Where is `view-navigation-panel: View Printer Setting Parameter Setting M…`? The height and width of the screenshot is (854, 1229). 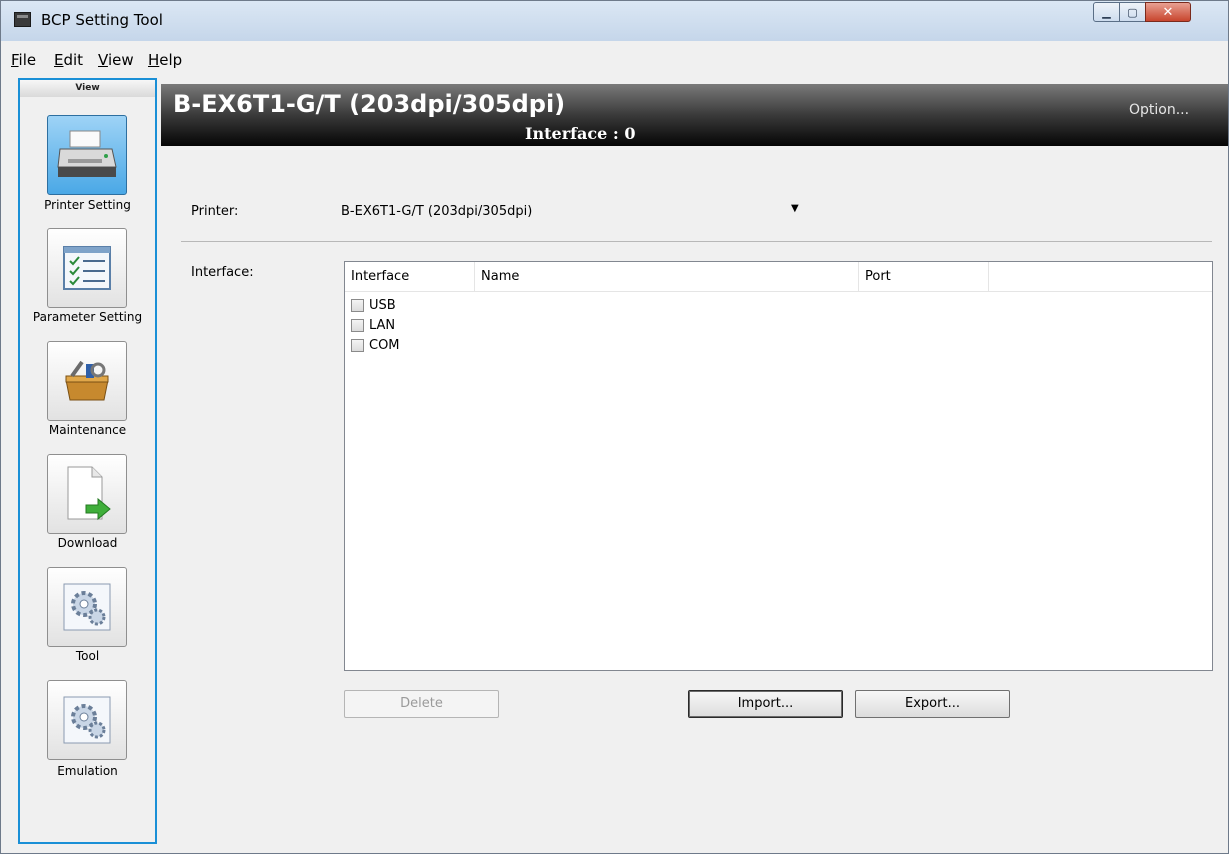
view-navigation-panel: View Printer Setting Parameter Setting M… is located at coordinates (87, 461).